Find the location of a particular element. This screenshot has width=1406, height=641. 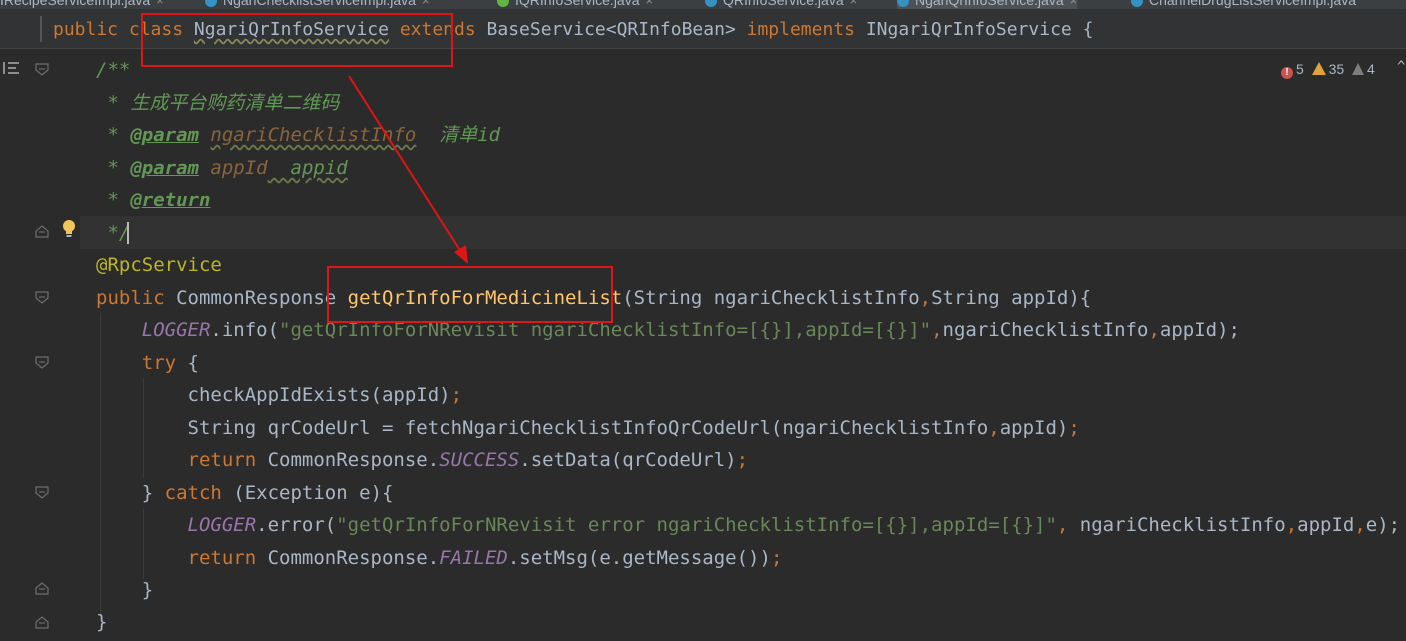

code-line-17: } is located at coordinates (124, 590).